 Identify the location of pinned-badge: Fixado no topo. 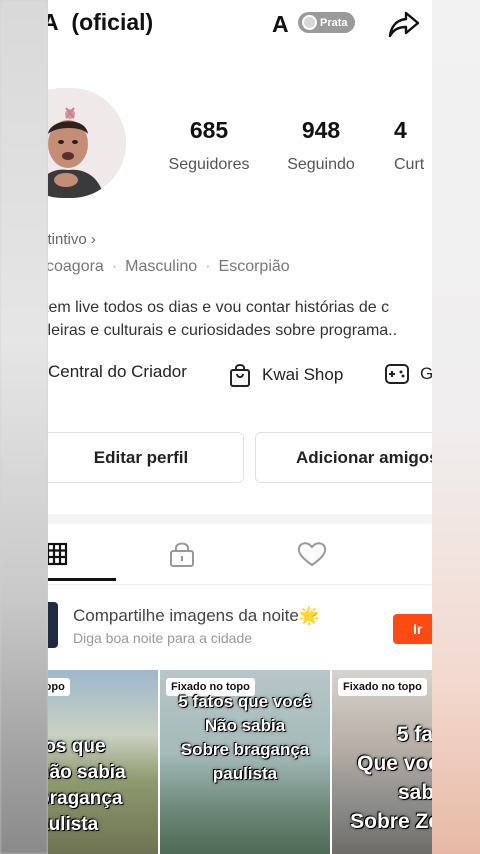
(382, 687).